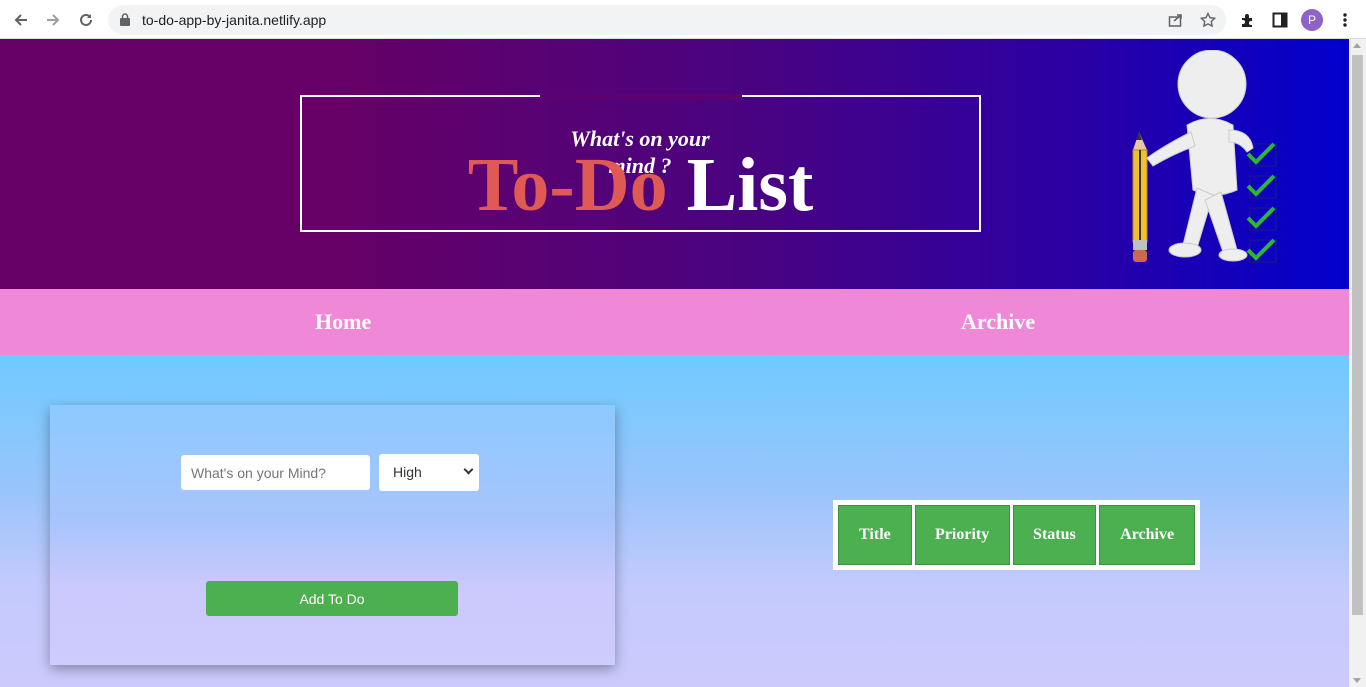 The width and height of the screenshot is (1366, 687). What do you see at coordinates (468, 469) in the screenshot?
I see `chevron-down-icon` at bounding box center [468, 469].